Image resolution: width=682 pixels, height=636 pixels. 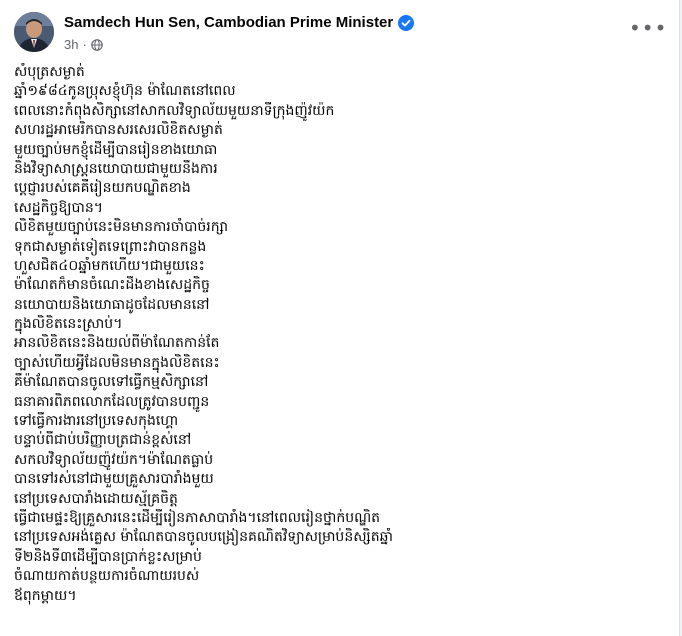 I want to click on post-text-line: សហរដ្ឋអាមេរិកបានសរសេរលិខិតសម្ងាត់, so click(x=118, y=130).